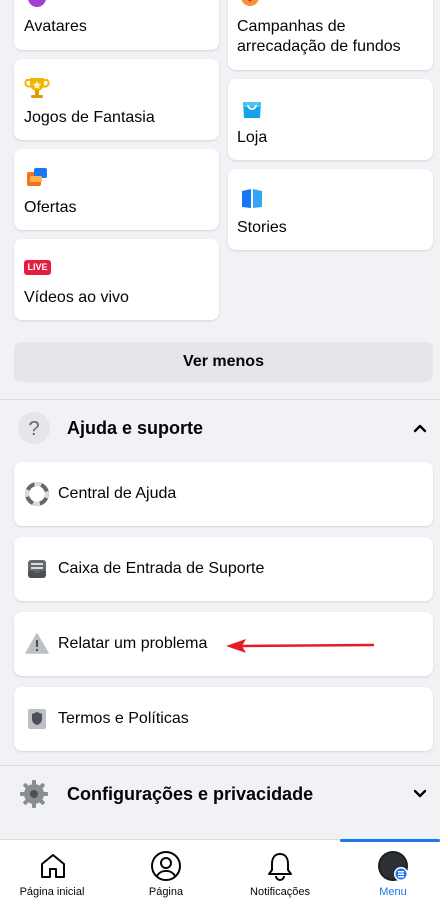 The image size is (440, 911). Describe the element at coordinates (116, 99) in the screenshot. I see `shortcut-jogos-de-fantasia: Jogos de Fantasia` at that location.